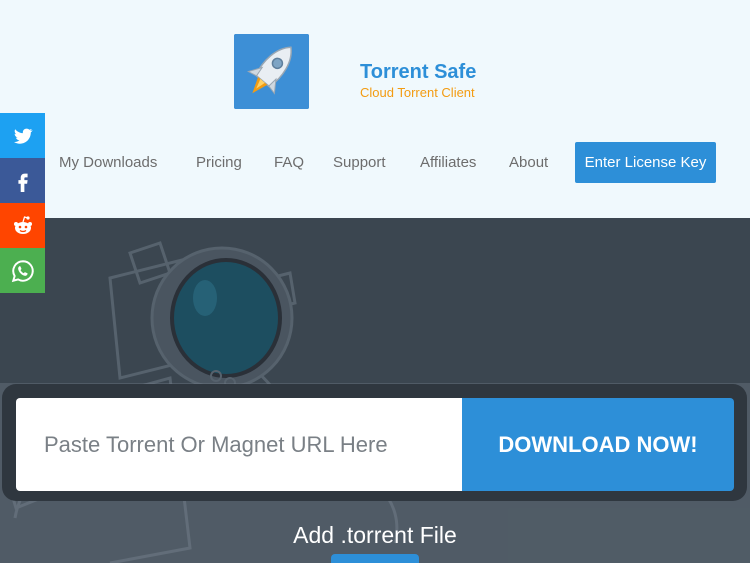 The image size is (750, 563). What do you see at coordinates (239, 444) in the screenshot?
I see `torrent-url-input` at bounding box center [239, 444].